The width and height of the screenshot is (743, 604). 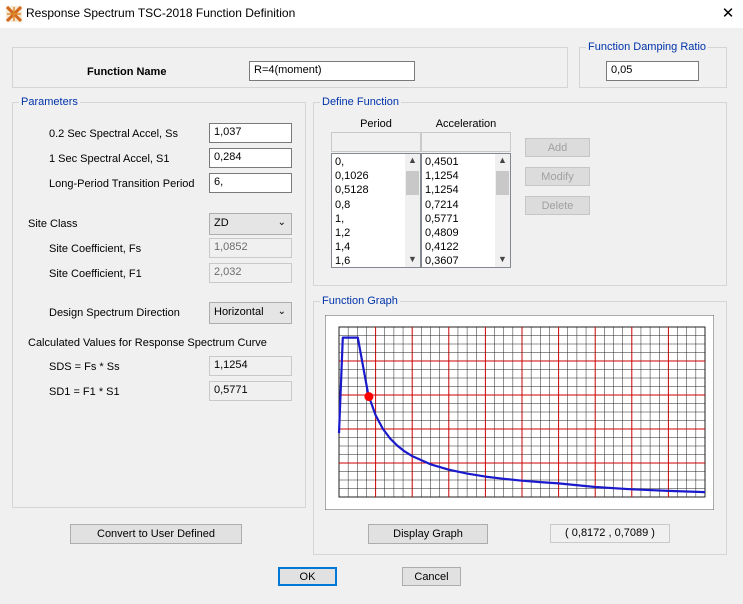 What do you see at coordinates (647, 47) in the screenshot?
I see `damping-legend: Function Damping Ratio` at bounding box center [647, 47].